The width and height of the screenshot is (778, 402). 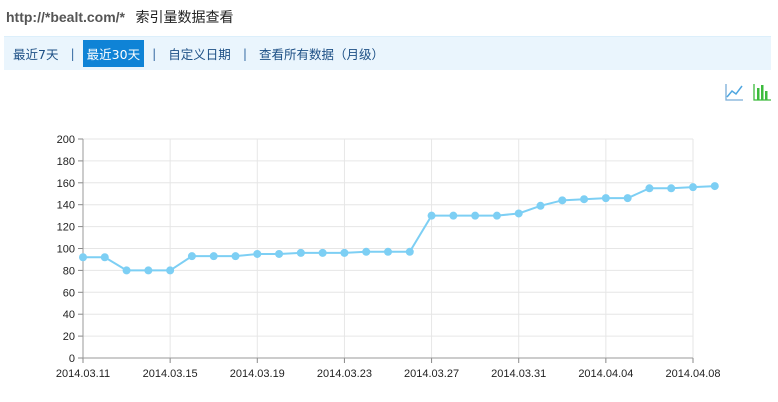 I want to click on y-axis-labels: 0 20 40 60 80 100 120 140 160 180 200, so click(x=66, y=249).